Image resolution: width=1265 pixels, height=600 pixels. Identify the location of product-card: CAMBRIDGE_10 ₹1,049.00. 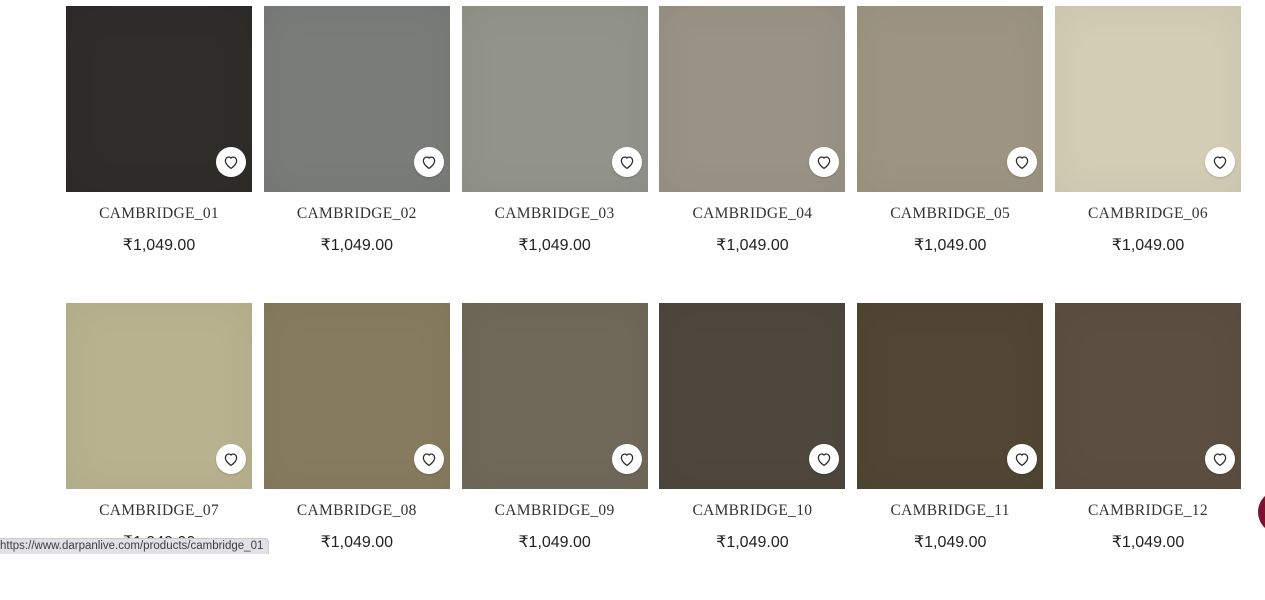
(752, 451).